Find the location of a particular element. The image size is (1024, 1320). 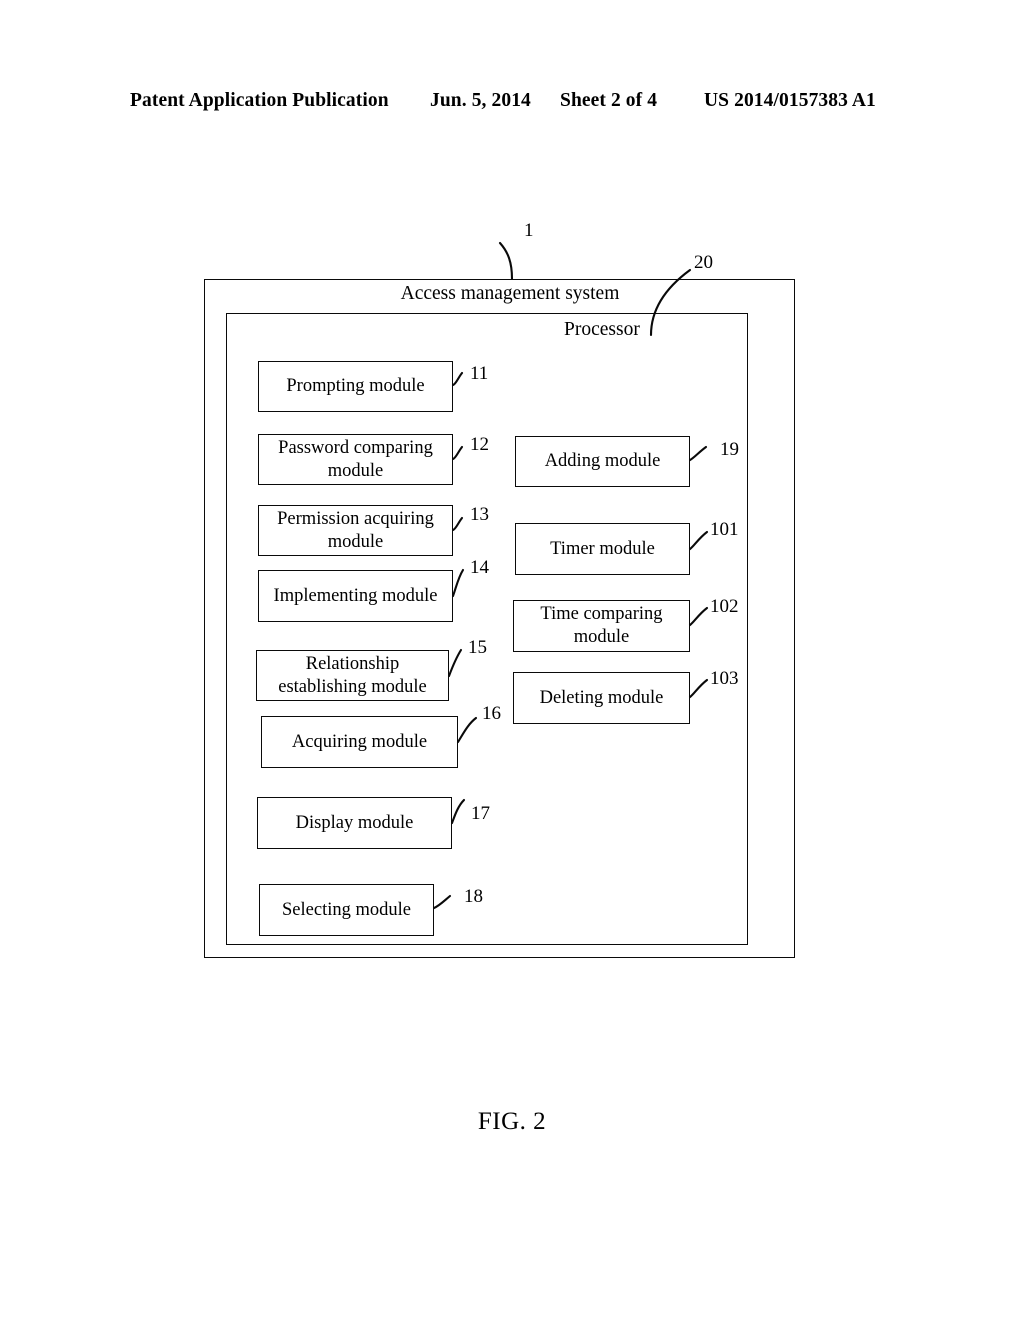

module-box-permission-acquiring: Permission acquiring module is located at coordinates (355, 530).